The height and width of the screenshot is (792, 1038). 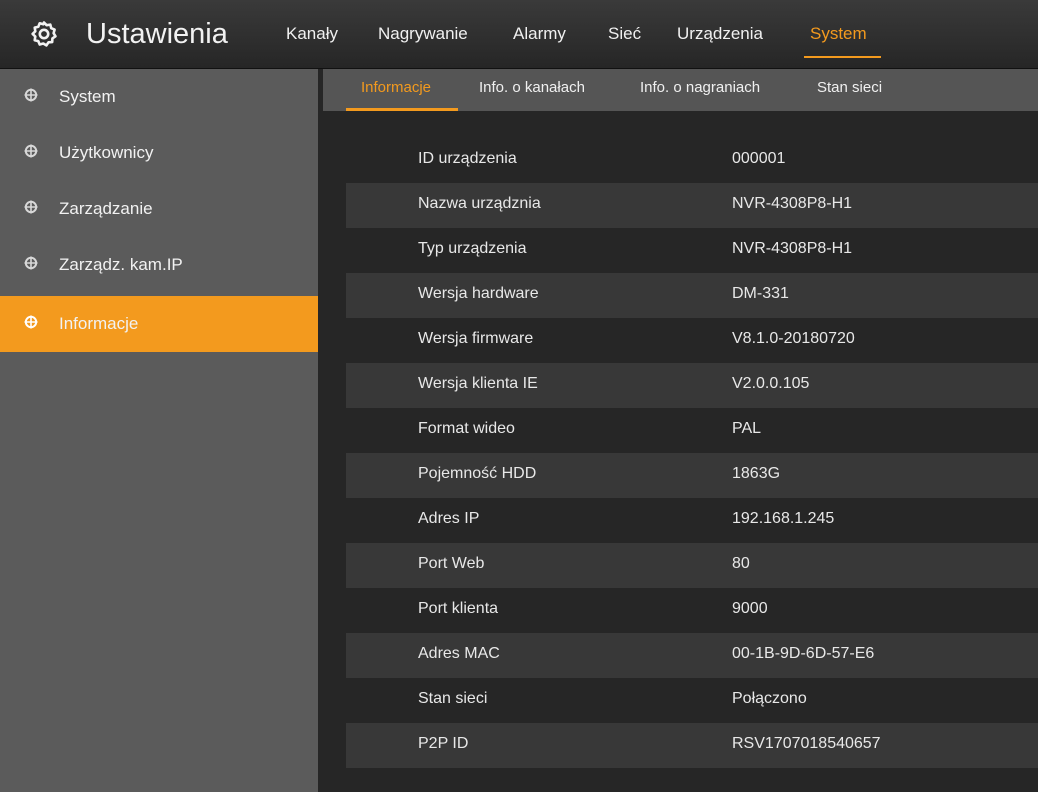 I want to click on tab-urzadzenia: Urządzenia, so click(x=720, y=34).